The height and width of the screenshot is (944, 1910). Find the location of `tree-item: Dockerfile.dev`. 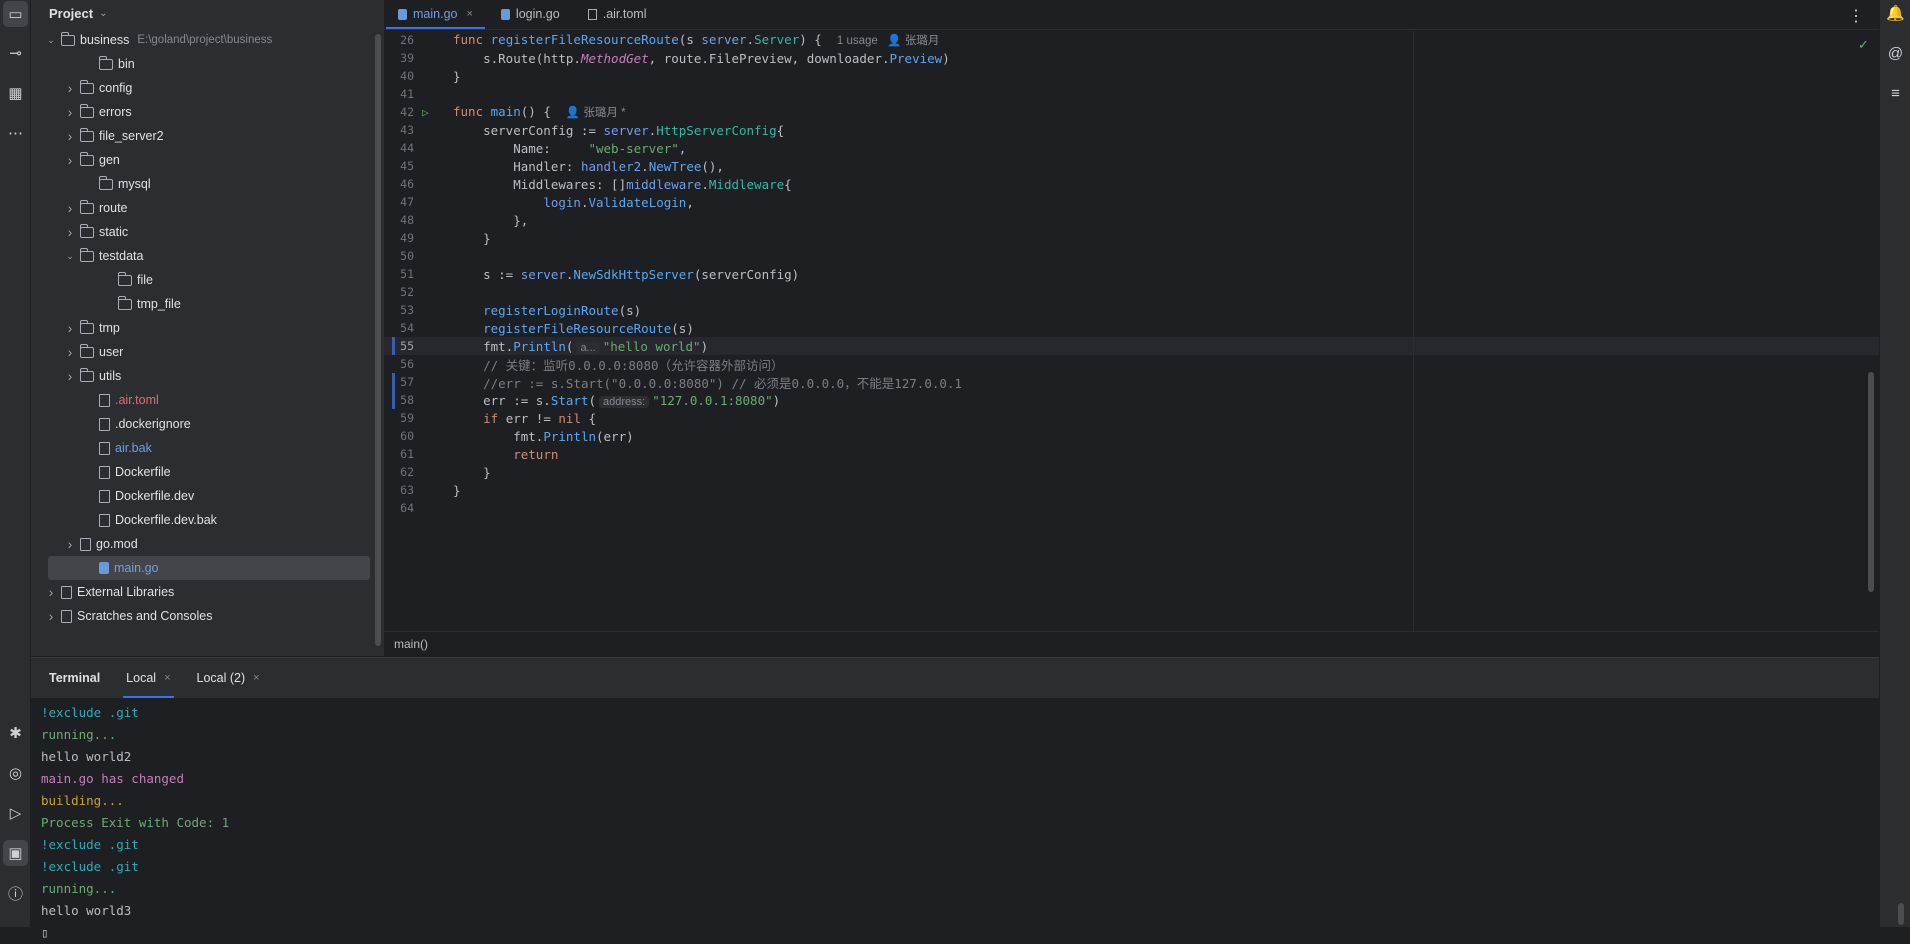

tree-item: Dockerfile.dev is located at coordinates (201, 496).